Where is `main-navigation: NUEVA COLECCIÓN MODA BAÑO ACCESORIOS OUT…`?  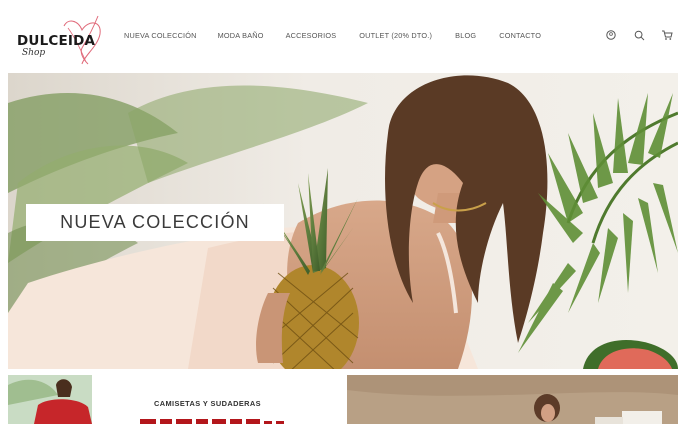 main-navigation: NUEVA COLECCIÓN MODA BAÑO ACCESORIOS OUT… is located at coordinates (332, 35).